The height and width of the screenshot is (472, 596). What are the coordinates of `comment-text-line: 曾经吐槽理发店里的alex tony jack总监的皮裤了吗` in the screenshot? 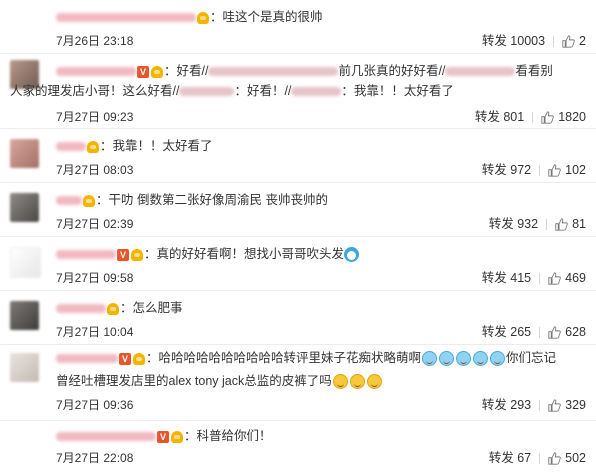 It's located at (318, 381).